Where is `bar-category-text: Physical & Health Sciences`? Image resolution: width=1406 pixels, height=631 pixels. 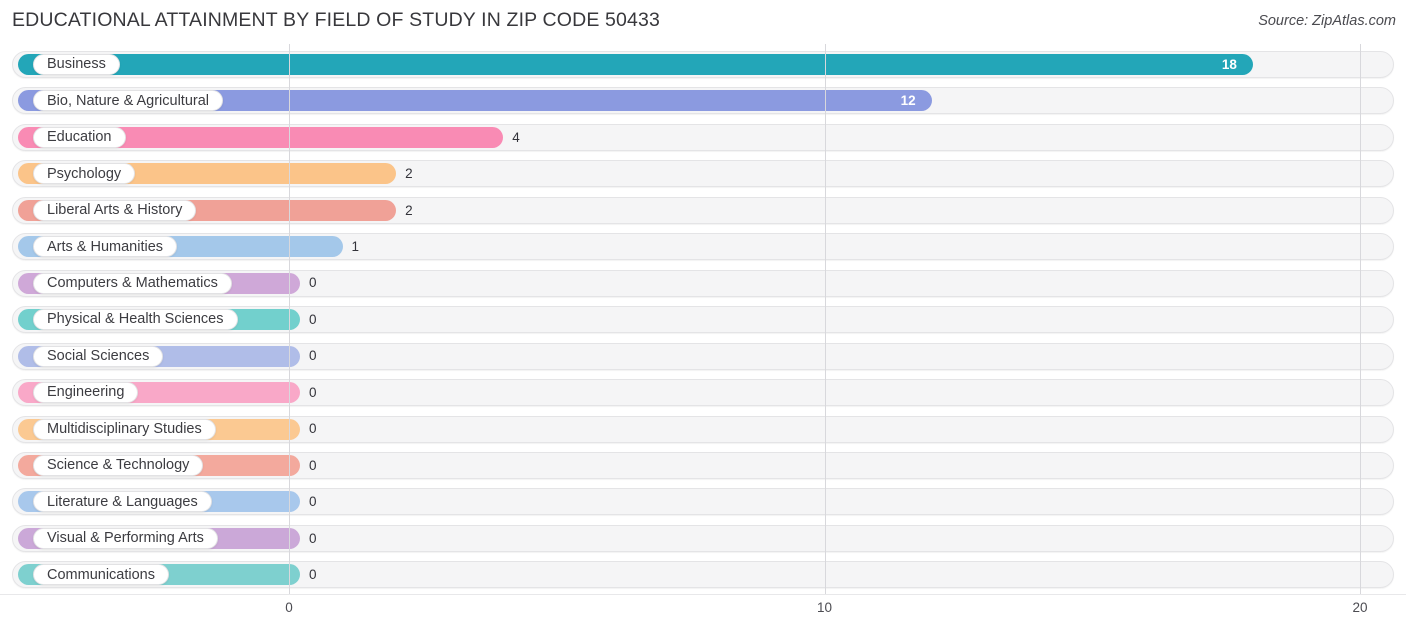 bar-category-text: Physical & Health Sciences is located at coordinates (135, 319).